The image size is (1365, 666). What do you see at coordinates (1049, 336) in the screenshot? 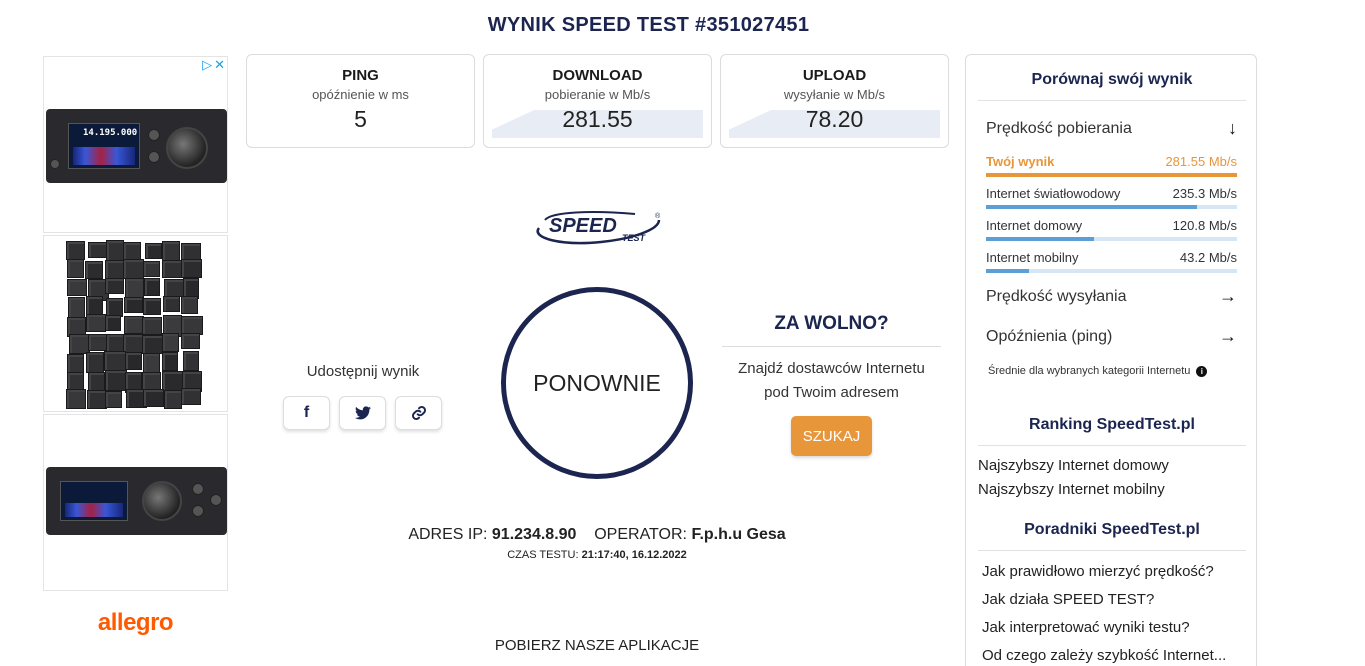
I see `ping-compare-label: Opóźnienia (ping)` at bounding box center [1049, 336].